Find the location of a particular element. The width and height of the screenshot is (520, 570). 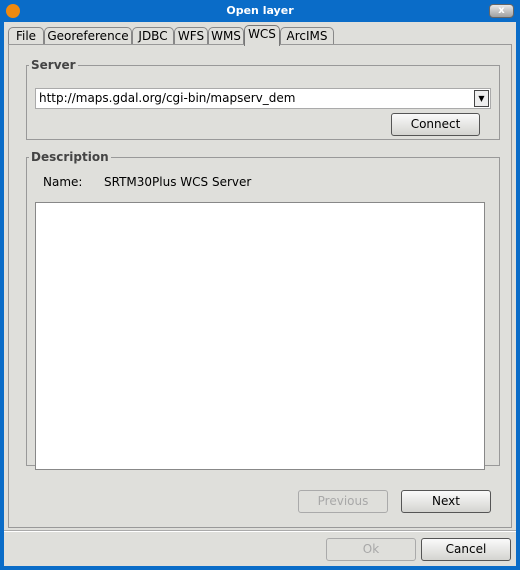

name-value: SRTM30Plus WCS Server is located at coordinates (178, 182).